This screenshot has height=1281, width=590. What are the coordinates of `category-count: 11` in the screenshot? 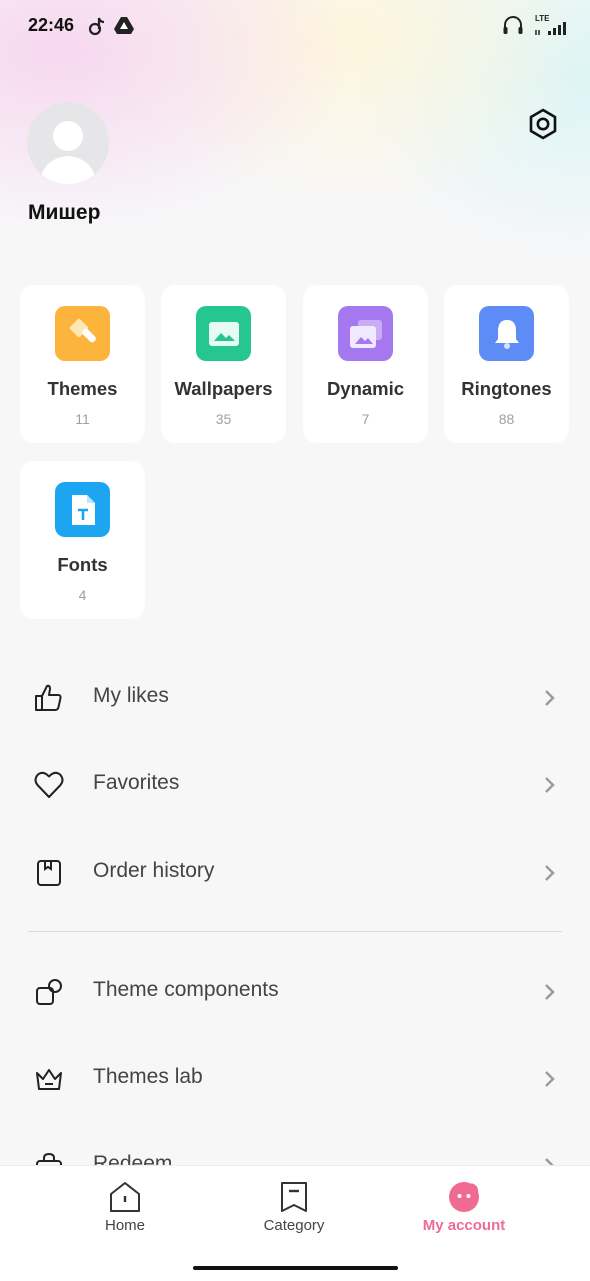 It's located at (82, 419).